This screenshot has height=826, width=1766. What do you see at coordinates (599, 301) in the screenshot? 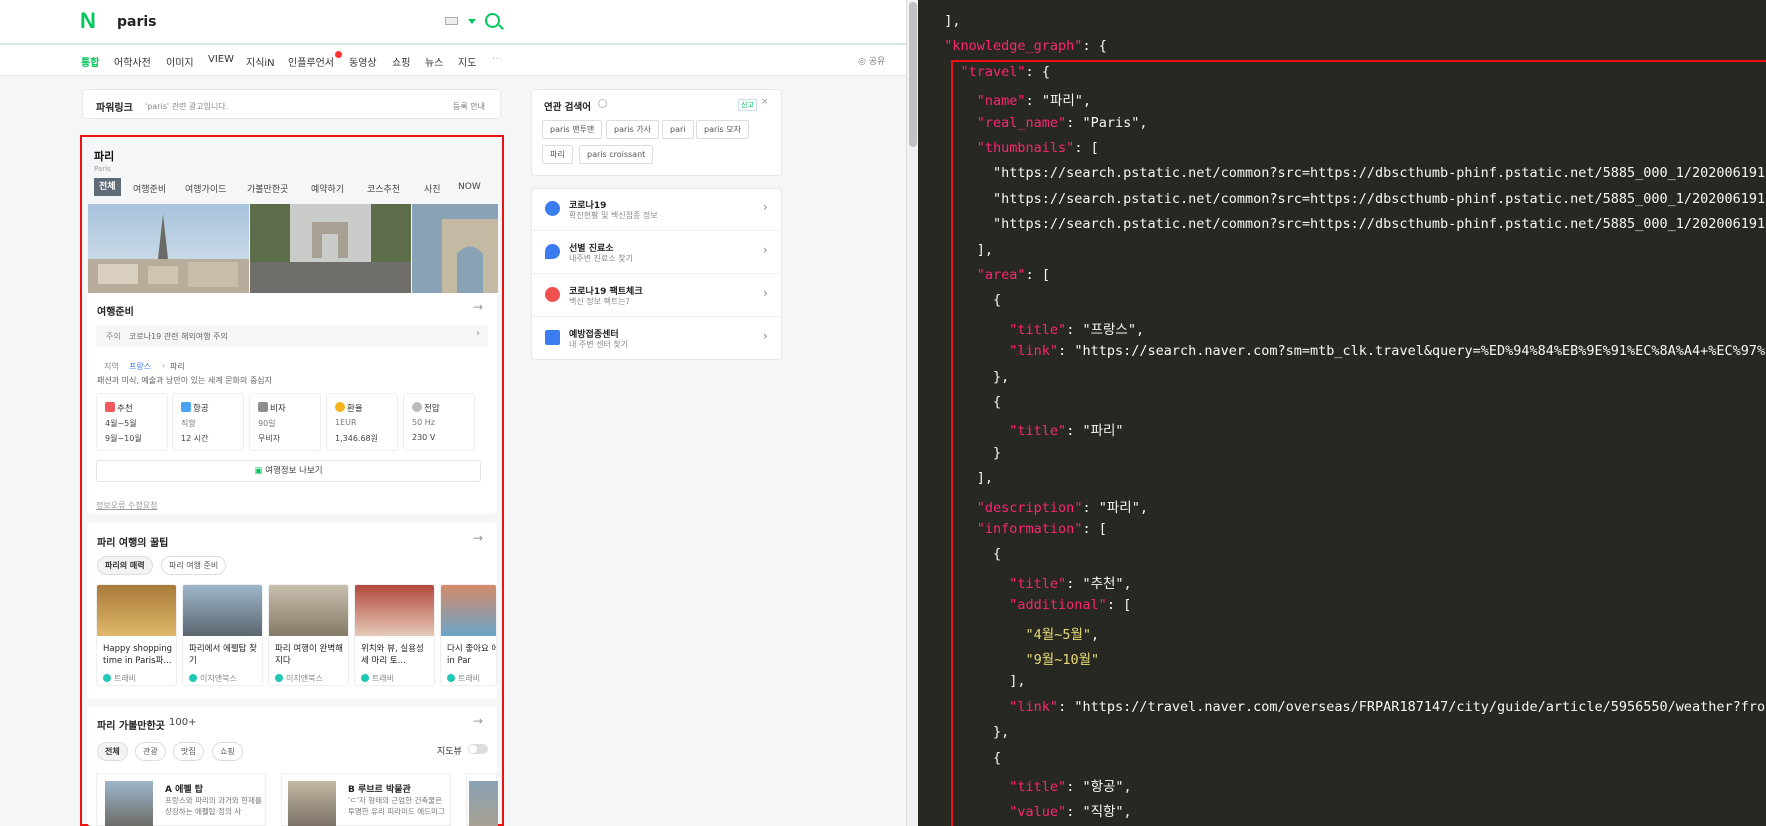
I see `side-item-sub: 백신 정보 팩트는?` at bounding box center [599, 301].